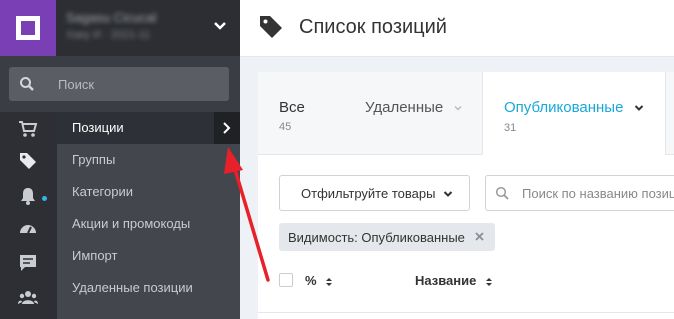 The image size is (674, 319). I want to click on table-divider, so click(466, 312).